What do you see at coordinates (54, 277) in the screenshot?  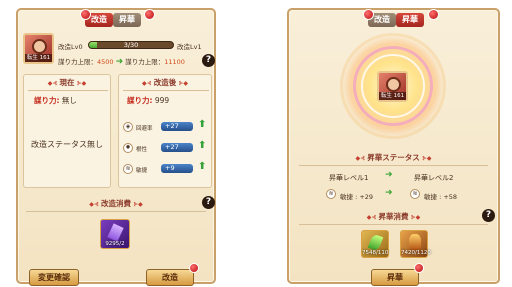 I see `confirm-change-button: 変更確認` at bounding box center [54, 277].